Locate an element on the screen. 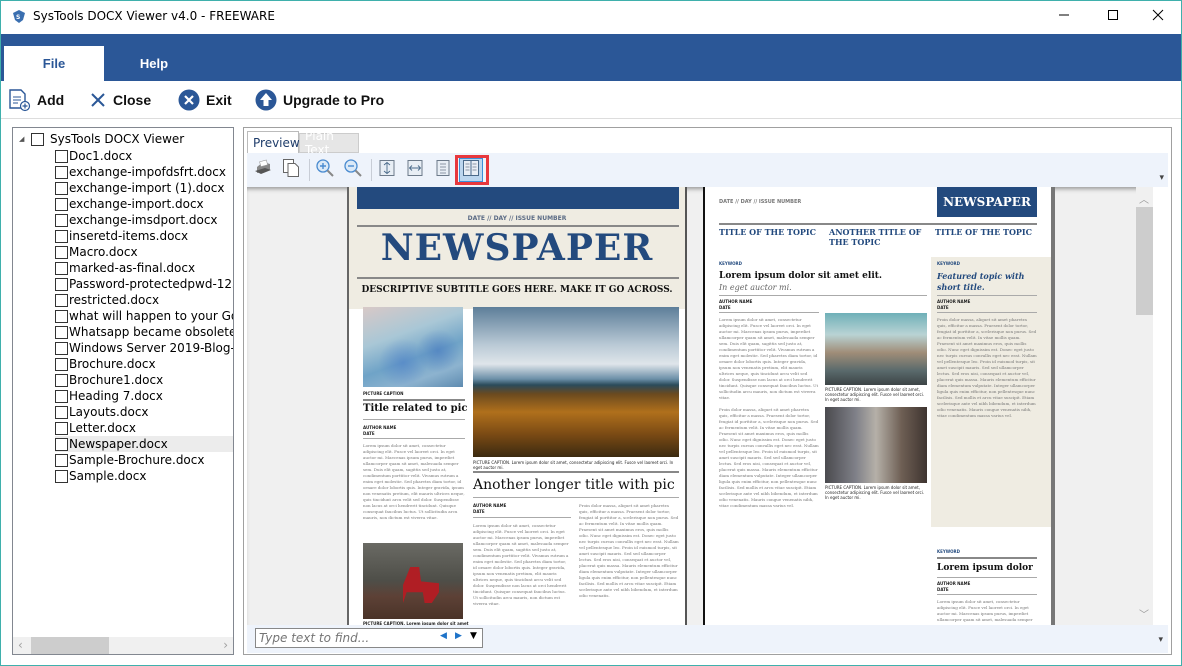 The height and width of the screenshot is (666, 1182). tree-item: Doc1.docx is located at coordinates (144, 156).